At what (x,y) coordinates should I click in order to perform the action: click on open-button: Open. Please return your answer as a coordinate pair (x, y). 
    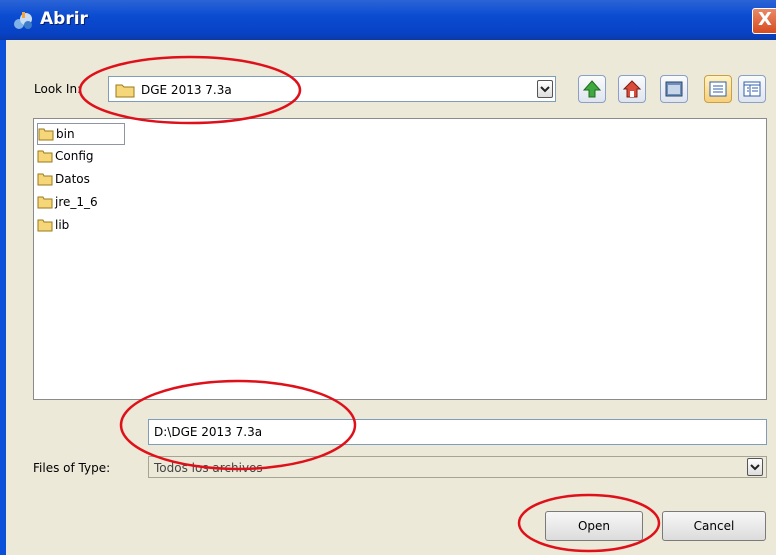
    Looking at the image, I should click on (594, 526).